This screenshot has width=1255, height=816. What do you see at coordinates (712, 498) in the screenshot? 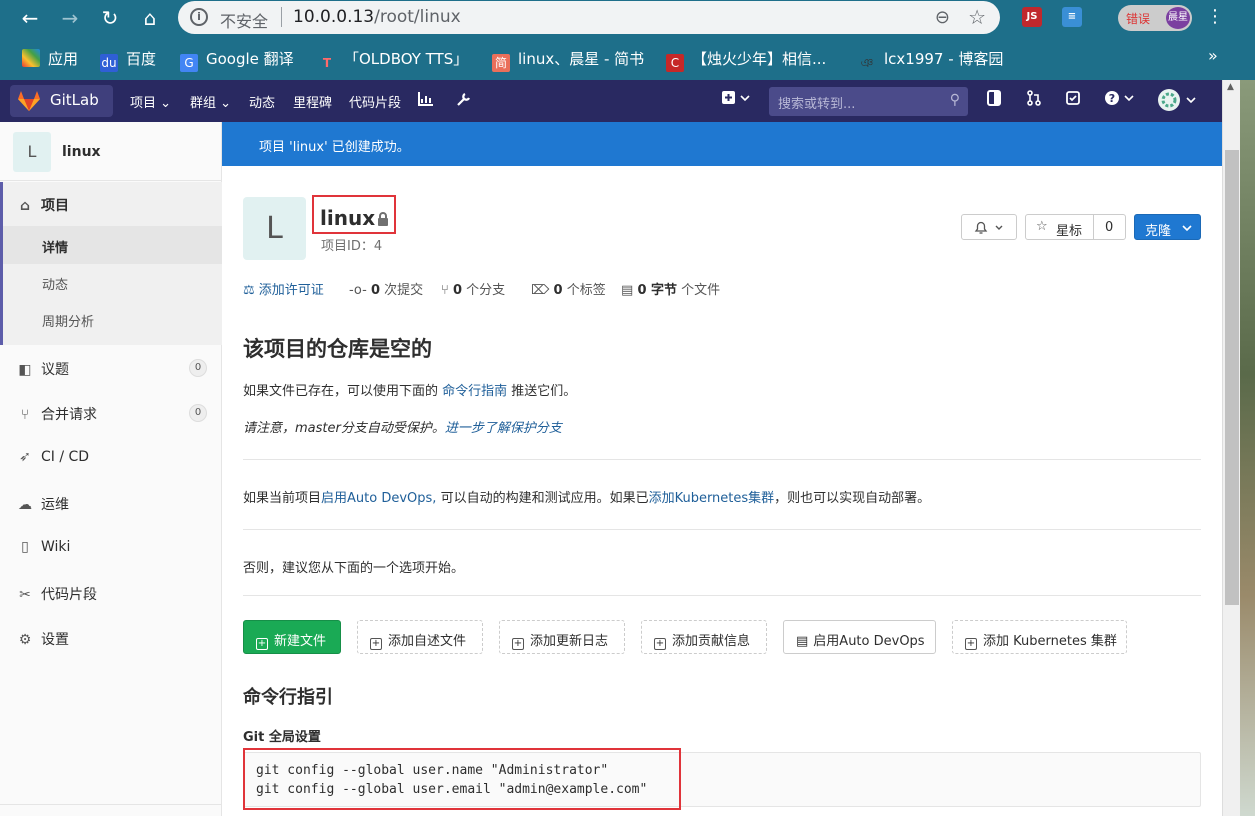
I see `add-kubernetes-link: 添加Kubernetes集群` at bounding box center [712, 498].